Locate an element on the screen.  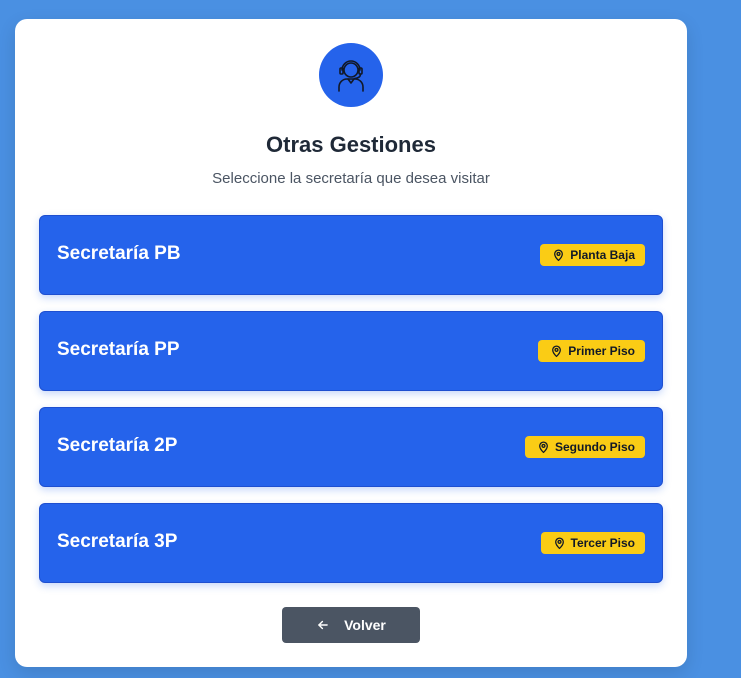
back-button: Volver is located at coordinates (351, 625).